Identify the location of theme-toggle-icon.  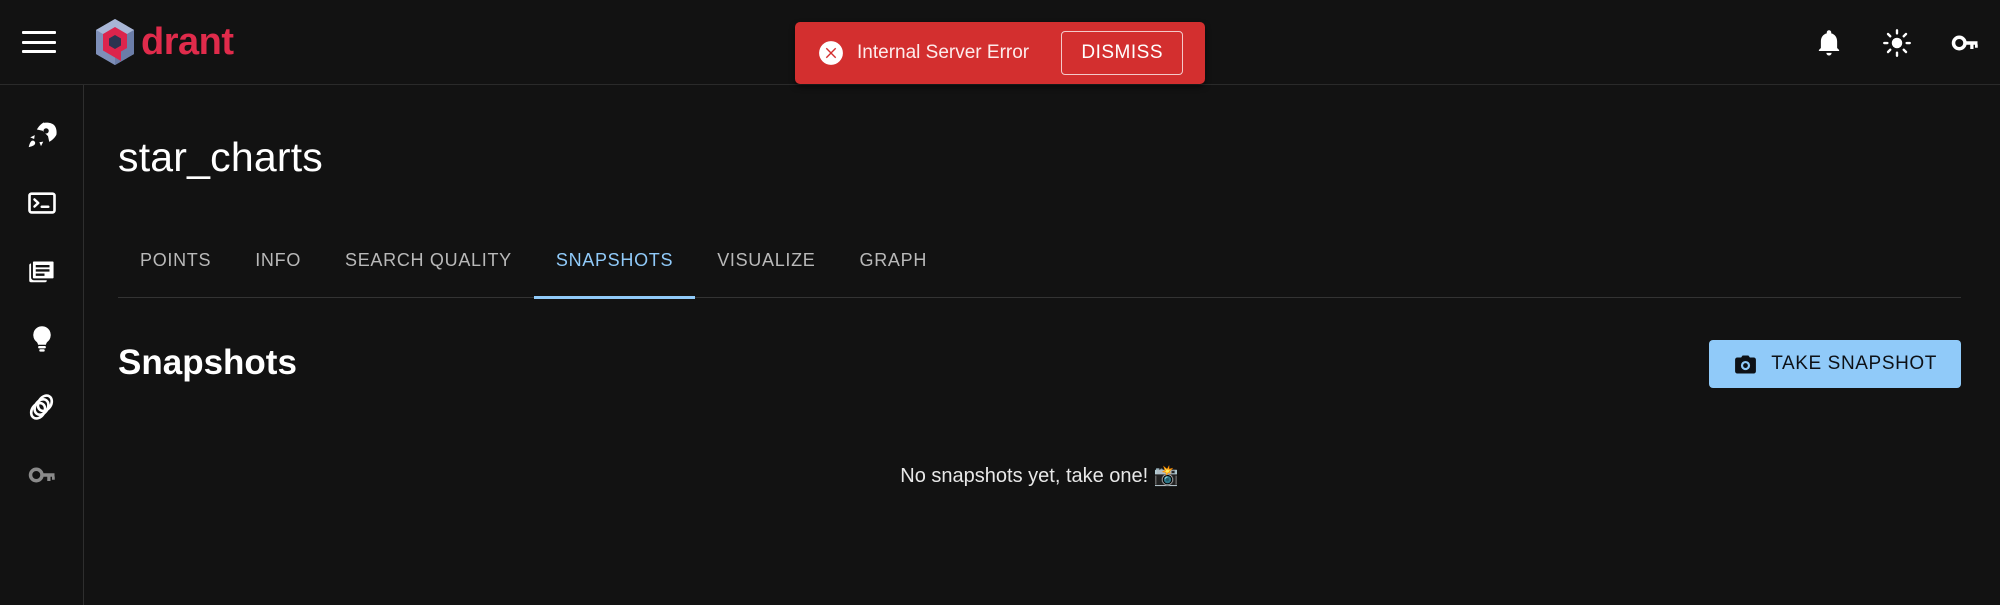
(1897, 43).